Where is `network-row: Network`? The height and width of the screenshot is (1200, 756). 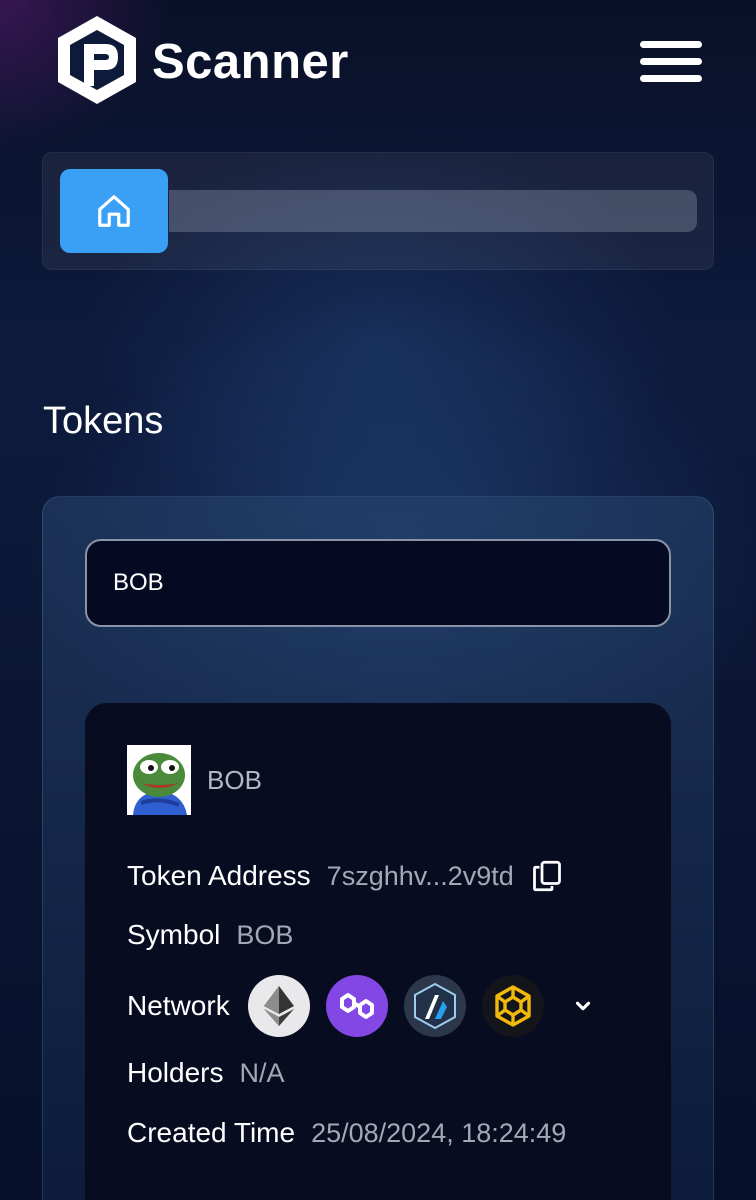 network-row: Network is located at coordinates (360, 1006).